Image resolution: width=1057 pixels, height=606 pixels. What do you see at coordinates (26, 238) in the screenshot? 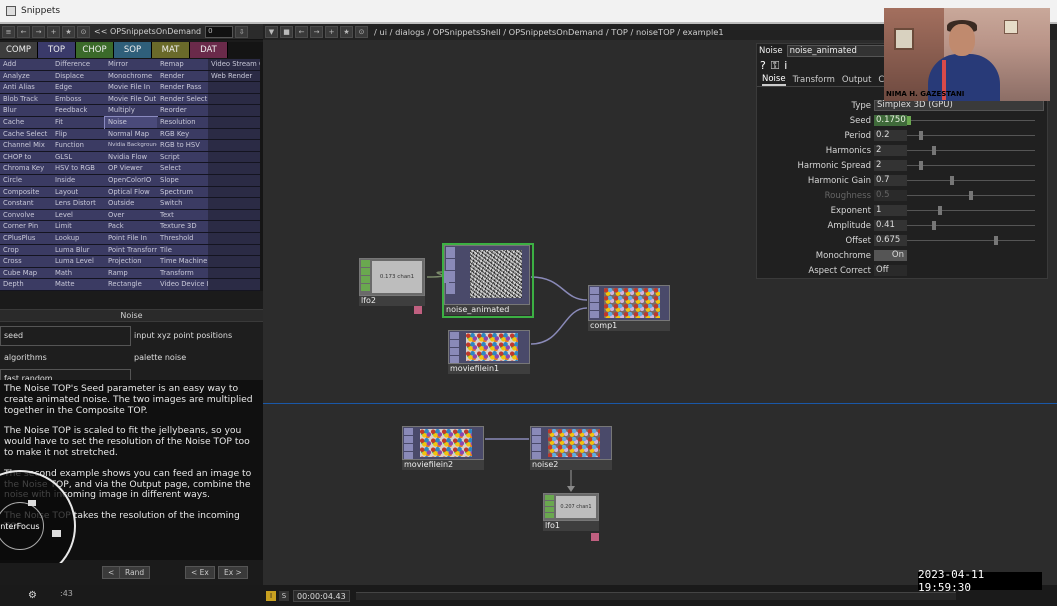
I see `op-cplusplus: CPlusPlus` at bounding box center [26, 238].